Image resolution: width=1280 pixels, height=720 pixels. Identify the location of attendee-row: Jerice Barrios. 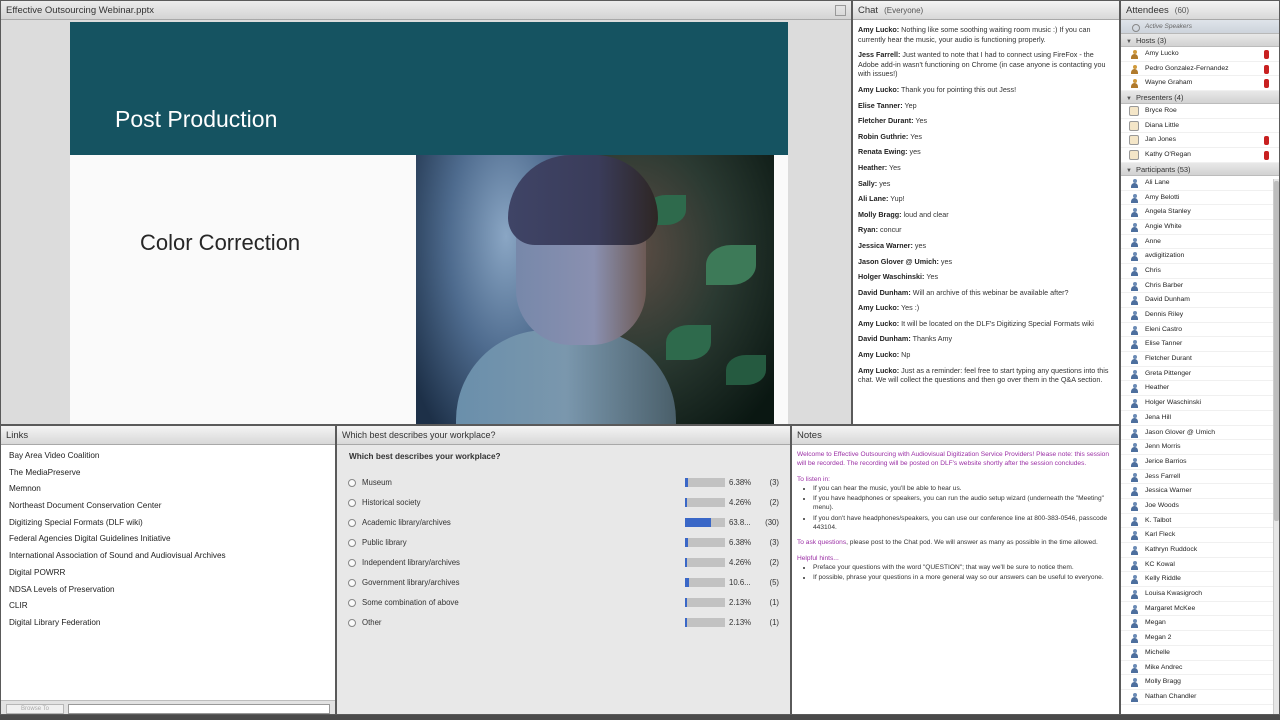
(1200, 462).